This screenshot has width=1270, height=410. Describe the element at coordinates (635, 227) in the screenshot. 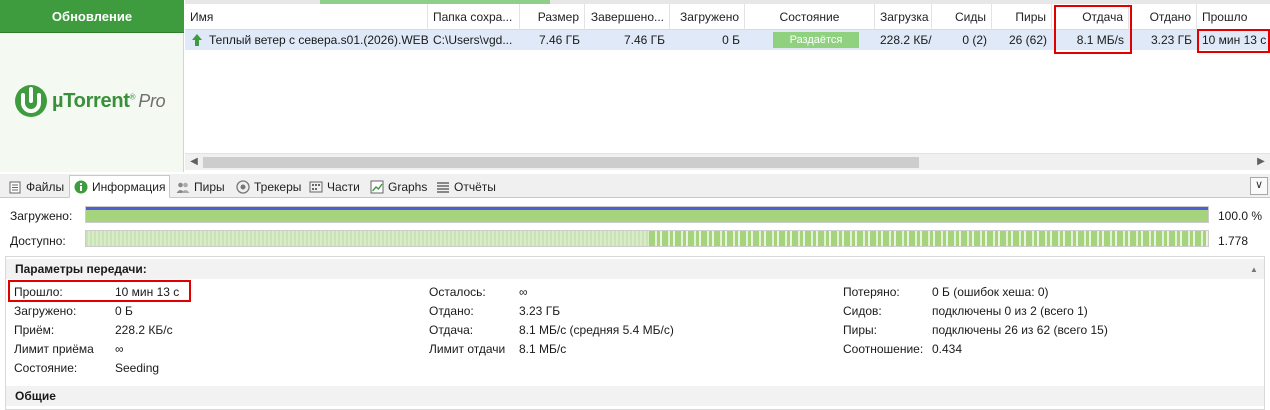

I see `progress-area: Загружено: 100.0 % Доступно: 1.778` at that location.